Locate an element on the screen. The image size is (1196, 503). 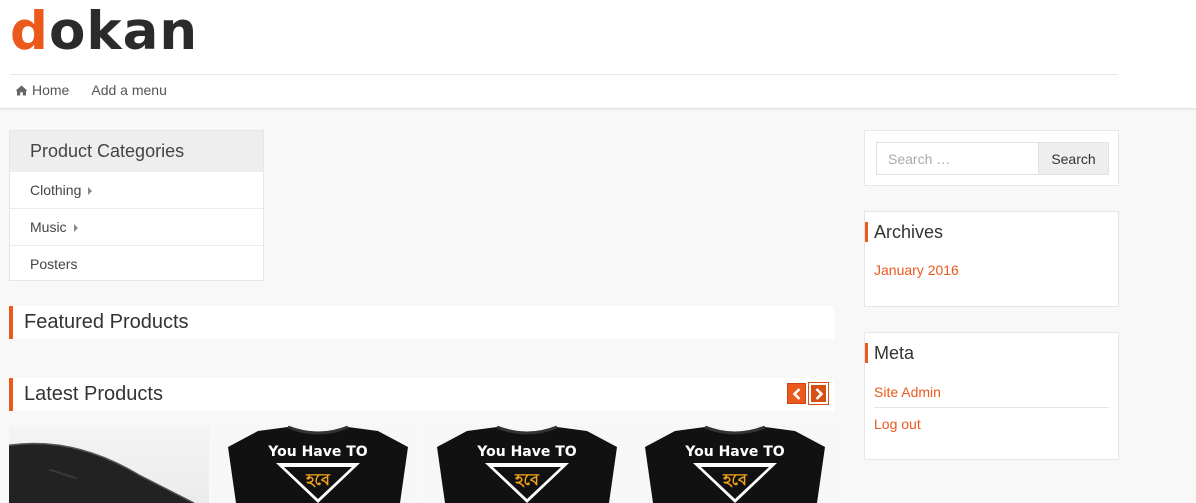
category-item-posters: Posters is located at coordinates (136, 263).